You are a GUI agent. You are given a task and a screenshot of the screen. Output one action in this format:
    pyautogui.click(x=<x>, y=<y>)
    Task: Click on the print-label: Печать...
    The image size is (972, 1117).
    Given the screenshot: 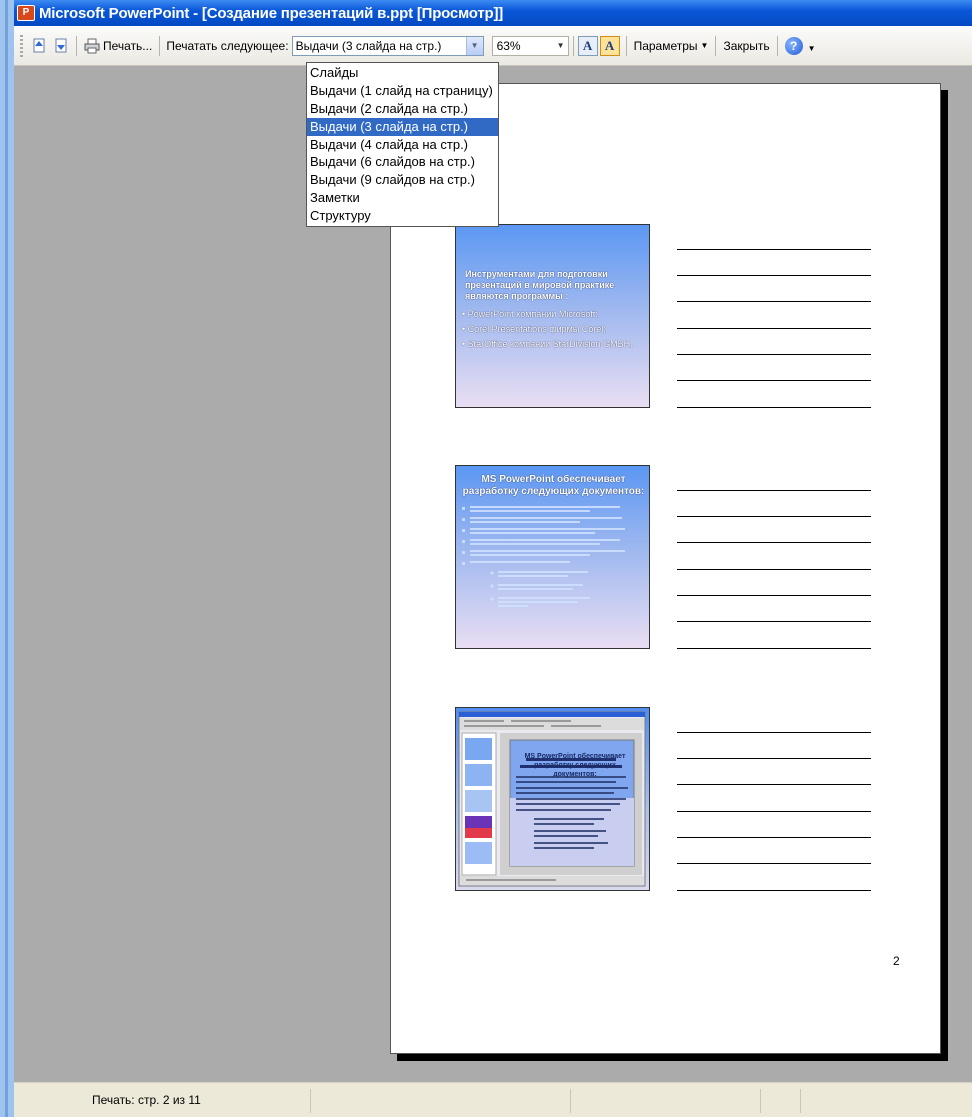 What is the action you would take?
    pyautogui.click(x=128, y=45)
    